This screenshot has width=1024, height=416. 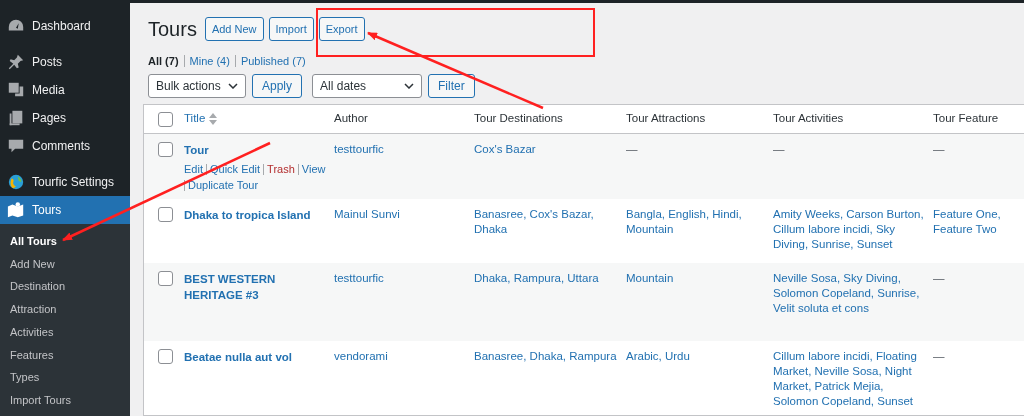 I want to click on submenu-item: Destination, so click(x=65, y=287).